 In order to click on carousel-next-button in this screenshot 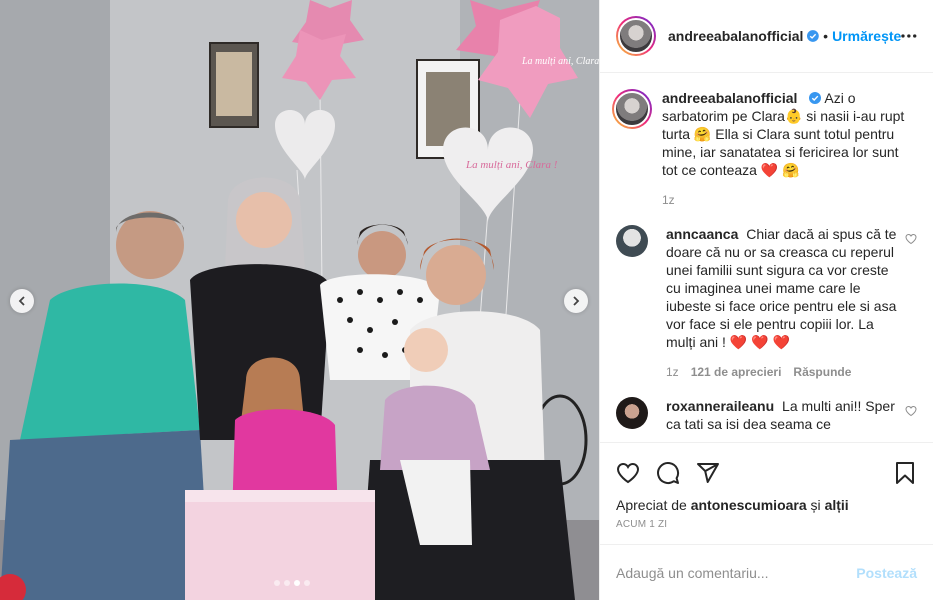, I will do `click(576, 301)`.